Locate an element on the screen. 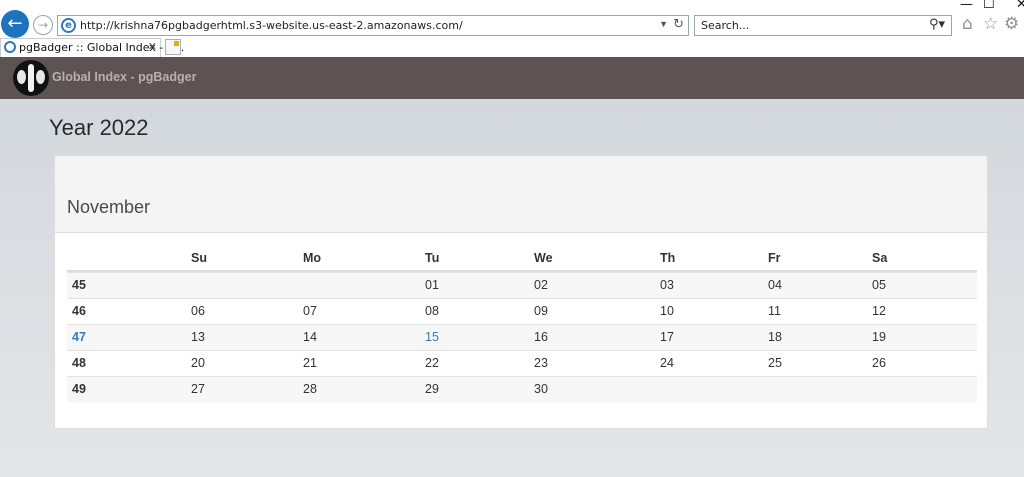 This screenshot has width=1024, height=477. day-cell: 04 is located at coordinates (775, 285).